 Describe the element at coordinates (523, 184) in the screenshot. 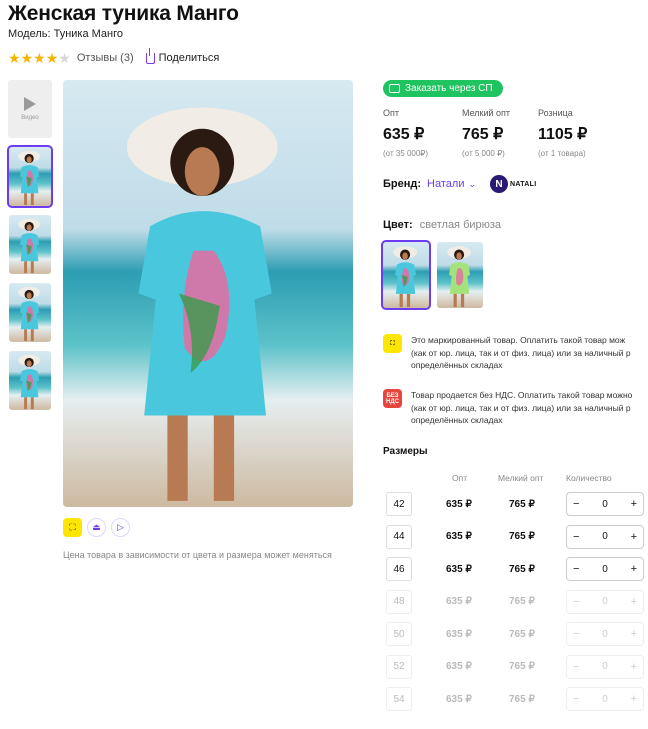

I see `natali-logo-text: NATALI` at that location.